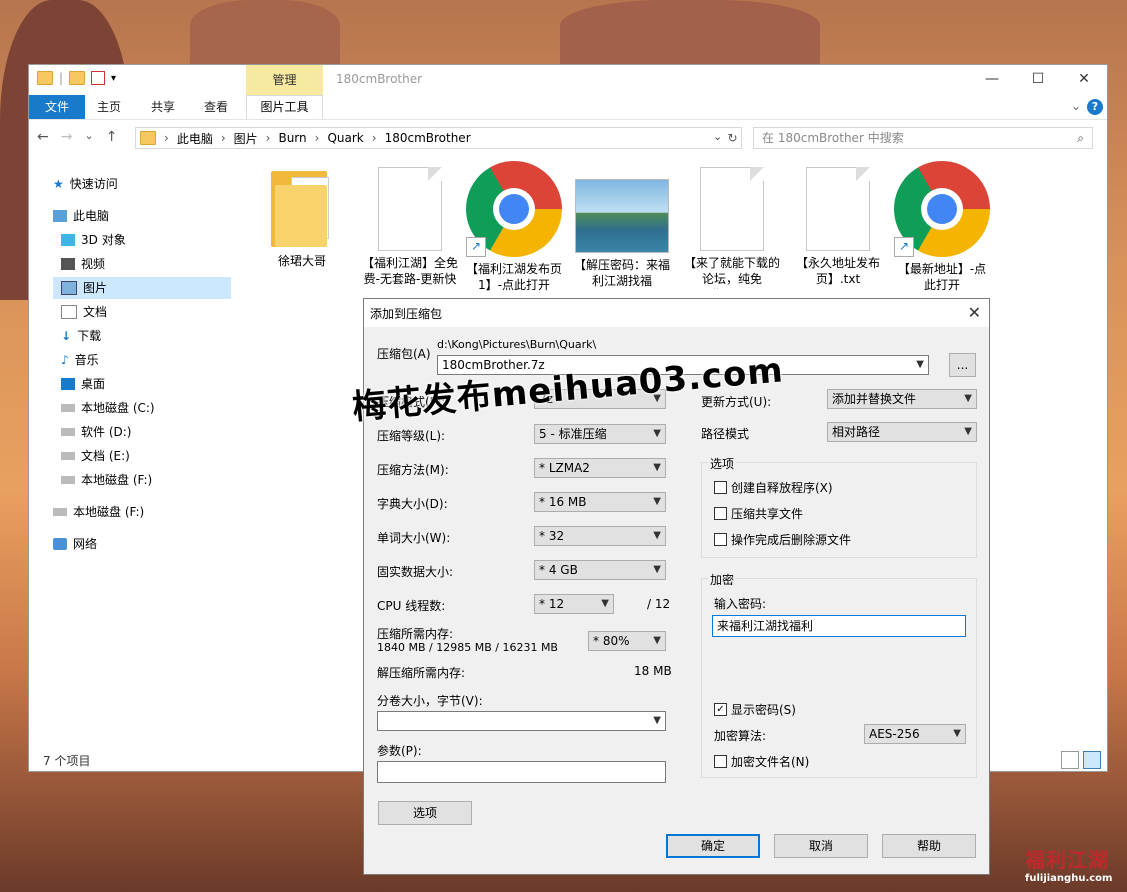  I want to click on details-view-icon, so click(1070, 760).